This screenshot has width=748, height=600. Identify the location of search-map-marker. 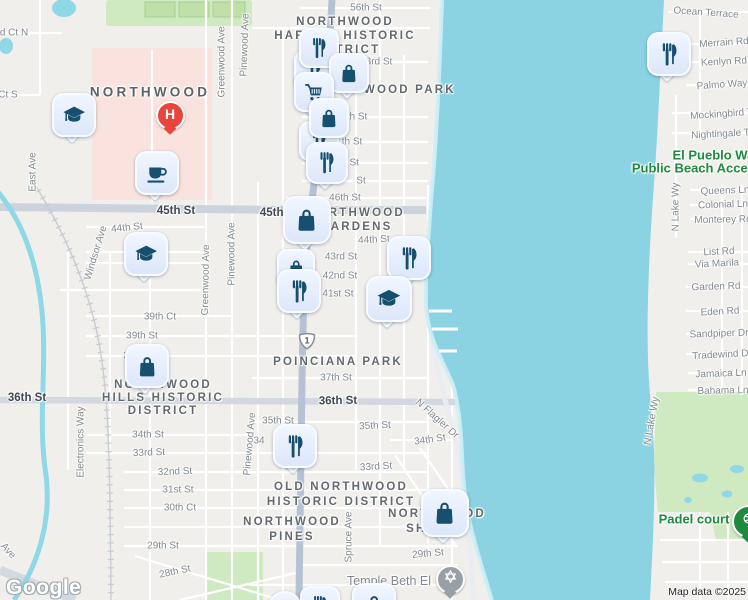
(285, 595).